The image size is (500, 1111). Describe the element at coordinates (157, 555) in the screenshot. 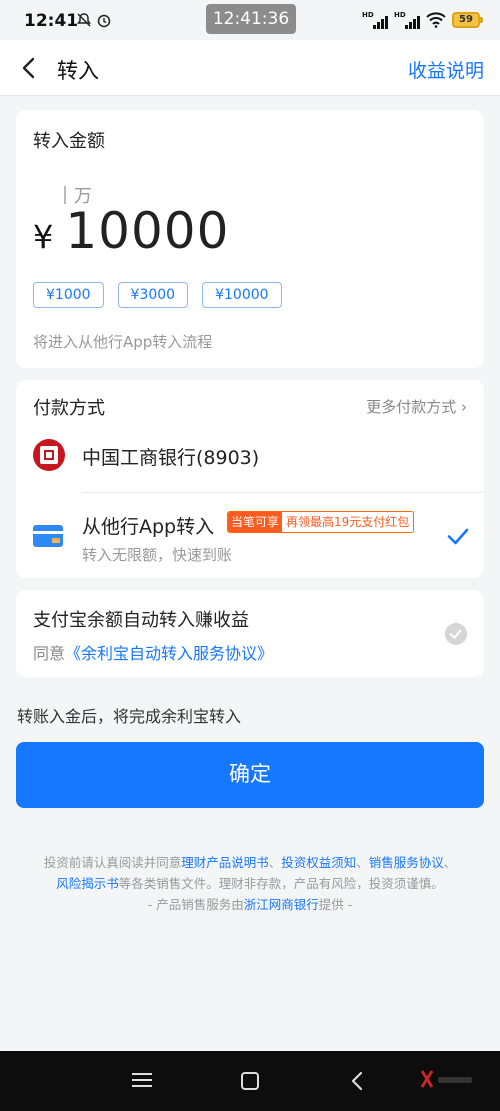

I see `other-app-subtitle: 转入无限额，快速到账` at that location.